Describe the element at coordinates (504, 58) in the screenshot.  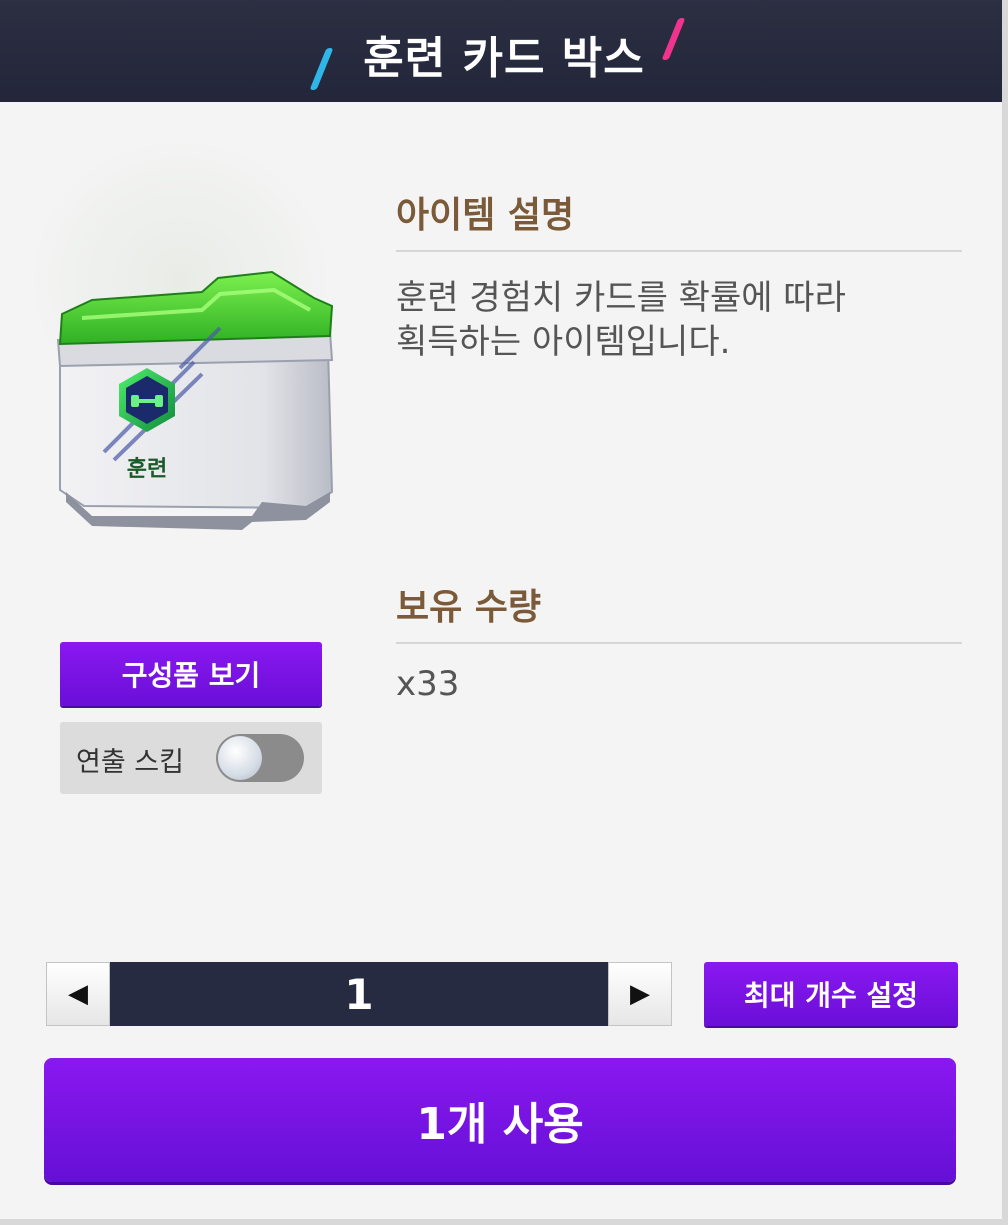
I see `page-title: 훈련 카드 박스` at that location.